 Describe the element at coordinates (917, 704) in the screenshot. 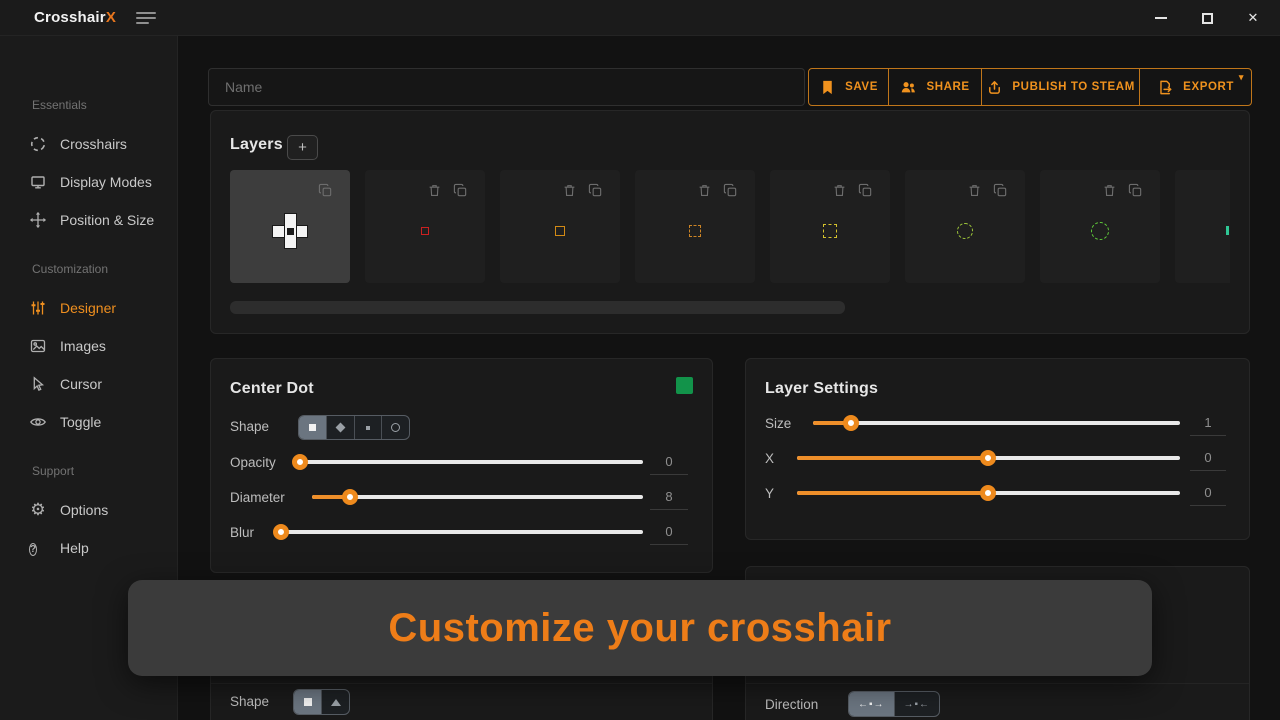

I see `direction-option-inward: →▪←` at that location.